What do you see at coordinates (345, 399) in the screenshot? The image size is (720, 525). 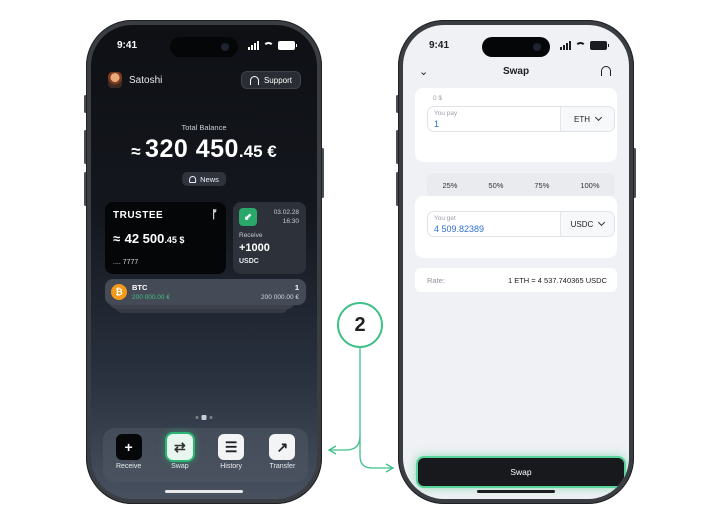 I see `connector-line-left` at bounding box center [345, 399].